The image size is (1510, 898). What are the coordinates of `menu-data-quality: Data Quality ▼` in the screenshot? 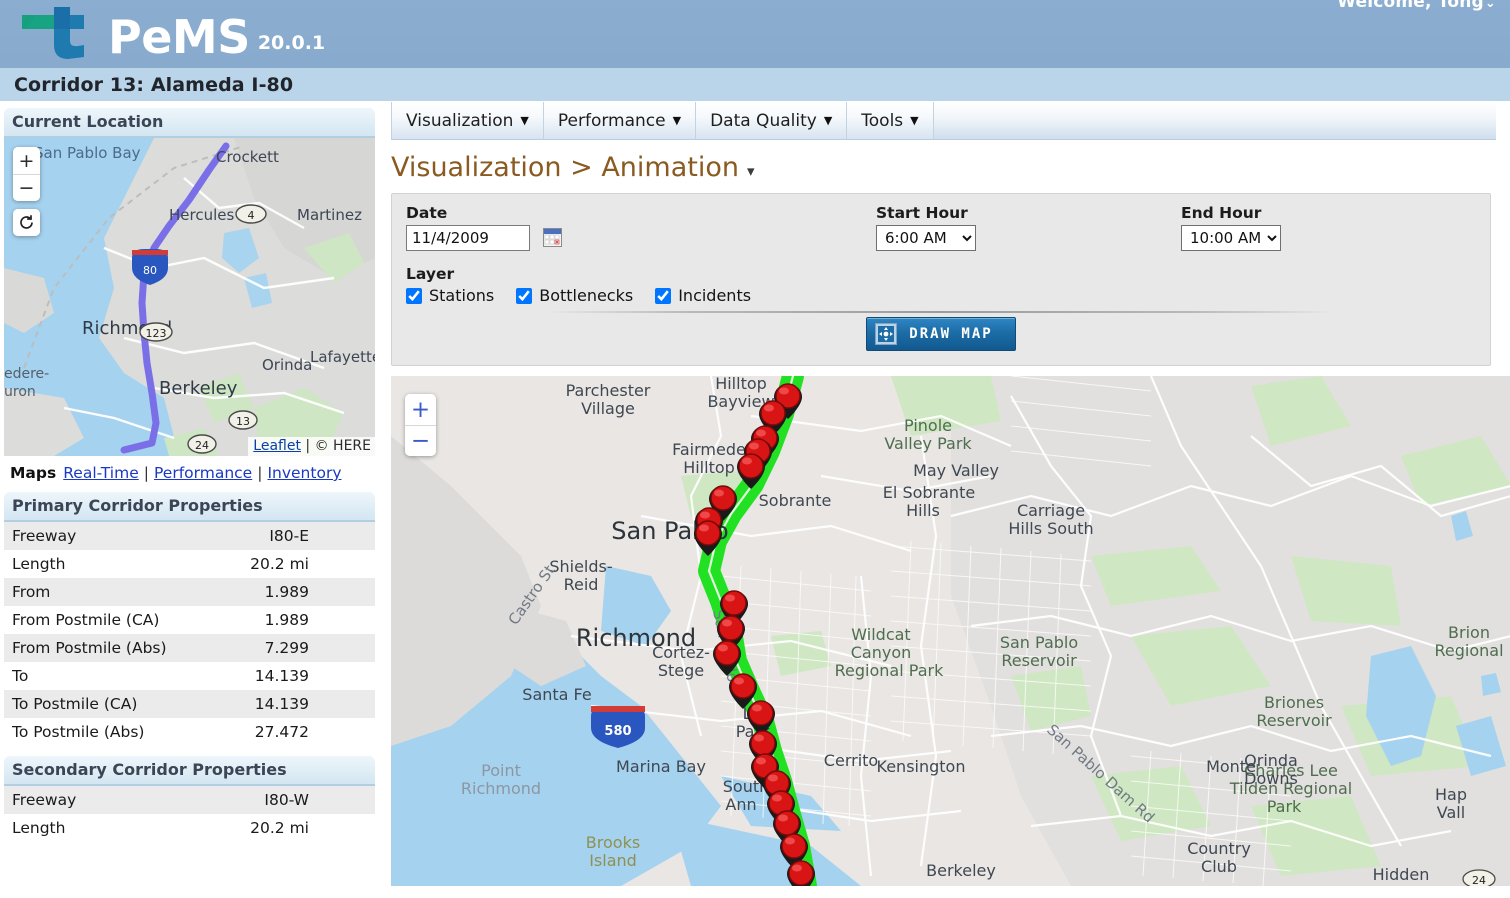 It's located at (772, 120).